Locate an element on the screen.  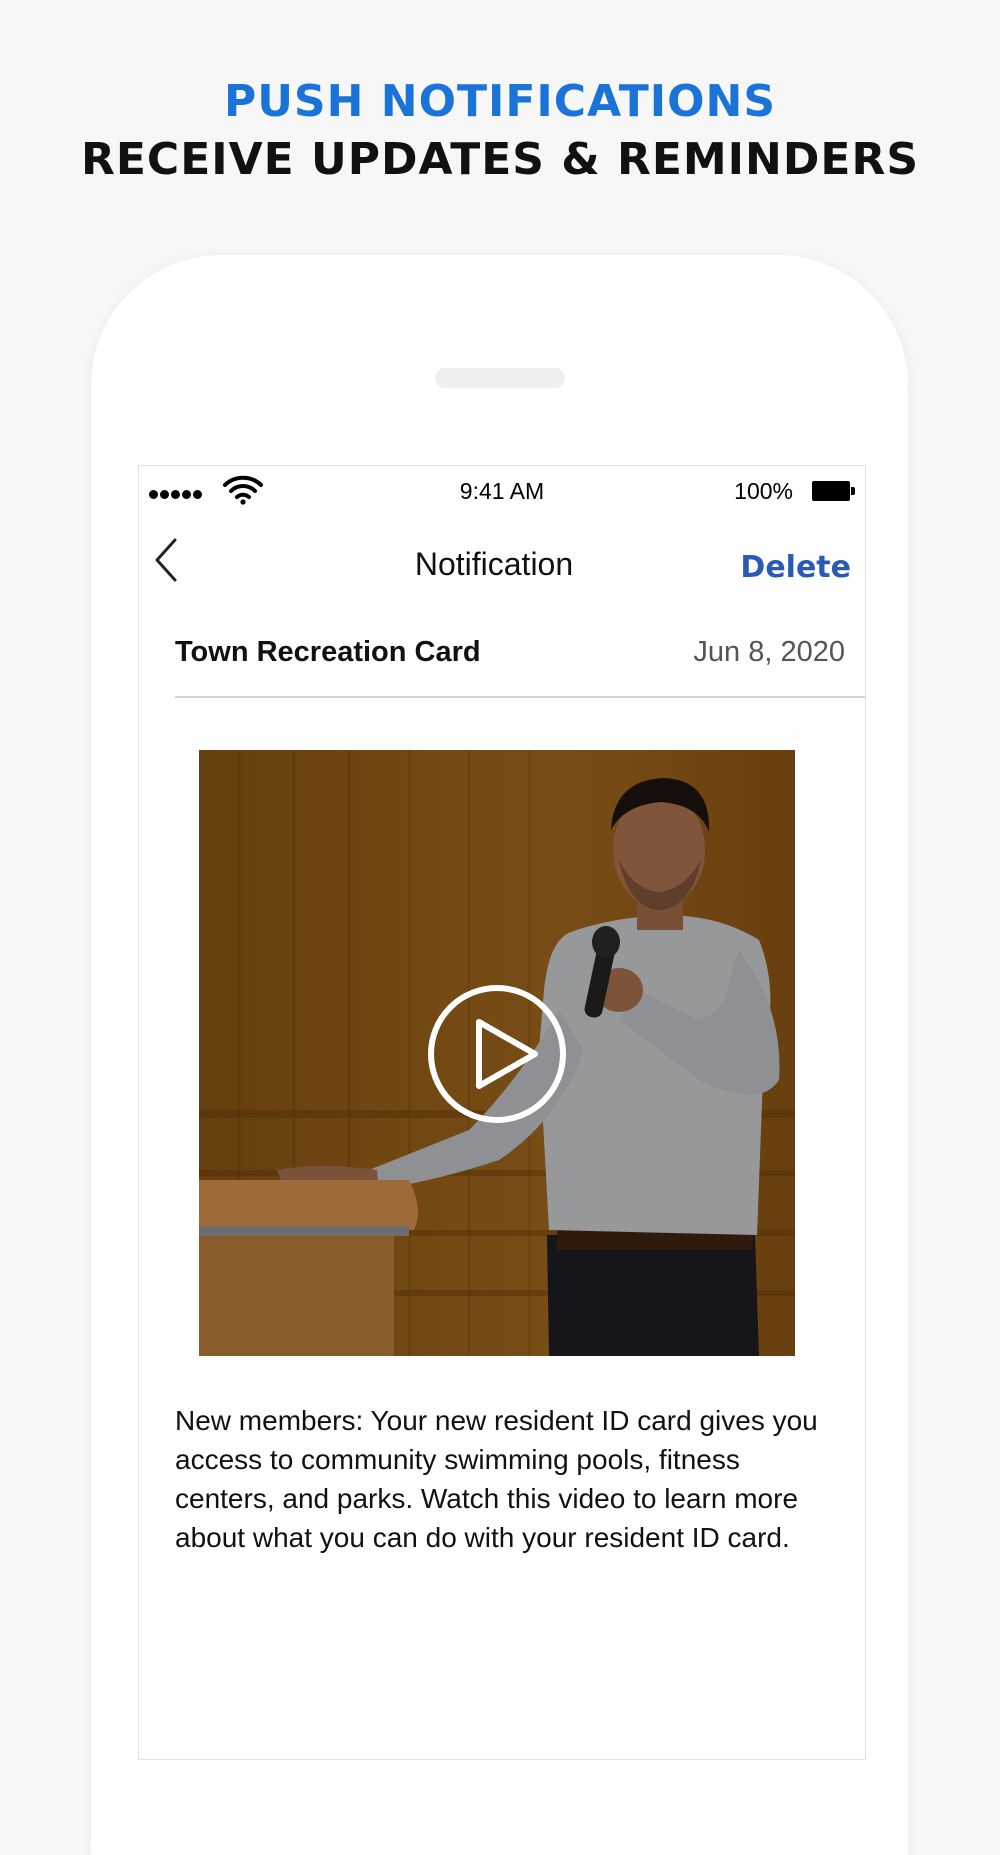
nav-bar: Notification Delete is located at coordinates (502, 561).